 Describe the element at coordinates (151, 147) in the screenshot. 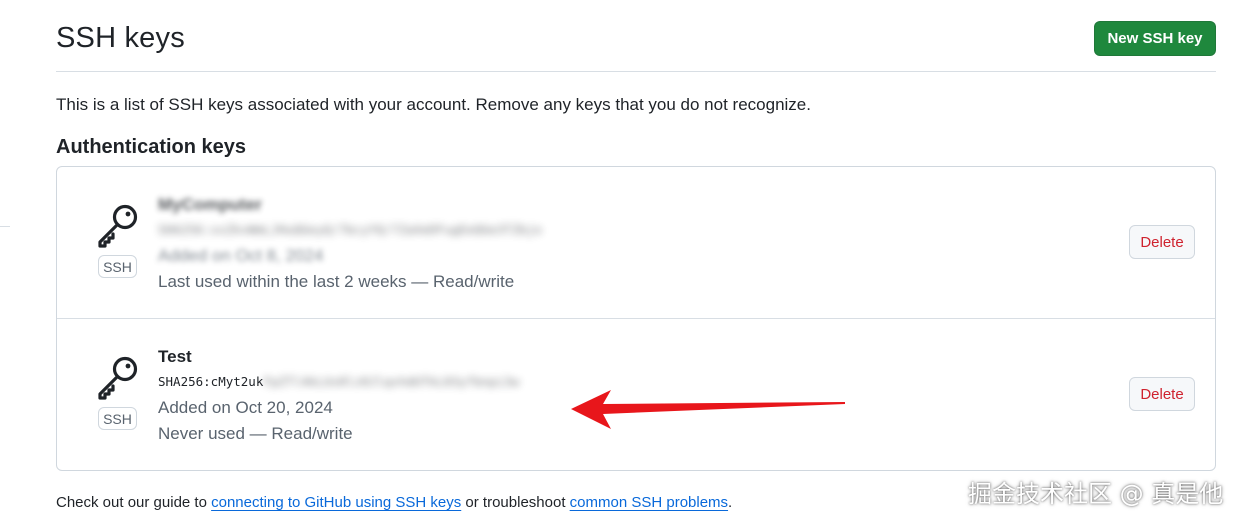

I see `section-title-authentication-keys: Authentication keys` at that location.